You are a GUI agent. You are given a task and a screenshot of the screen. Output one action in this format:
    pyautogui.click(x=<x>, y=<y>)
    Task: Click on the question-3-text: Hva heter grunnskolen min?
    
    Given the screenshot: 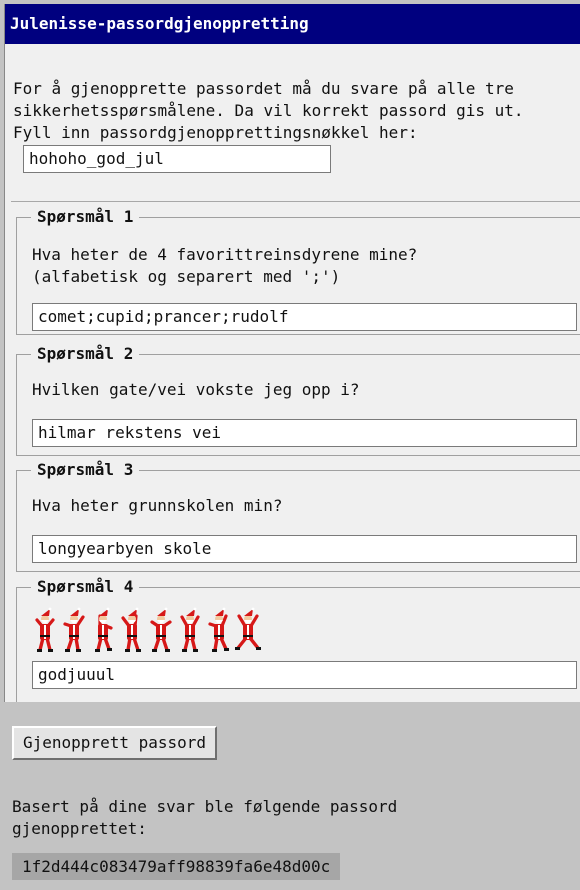 What is the action you would take?
    pyautogui.click(x=157, y=505)
    